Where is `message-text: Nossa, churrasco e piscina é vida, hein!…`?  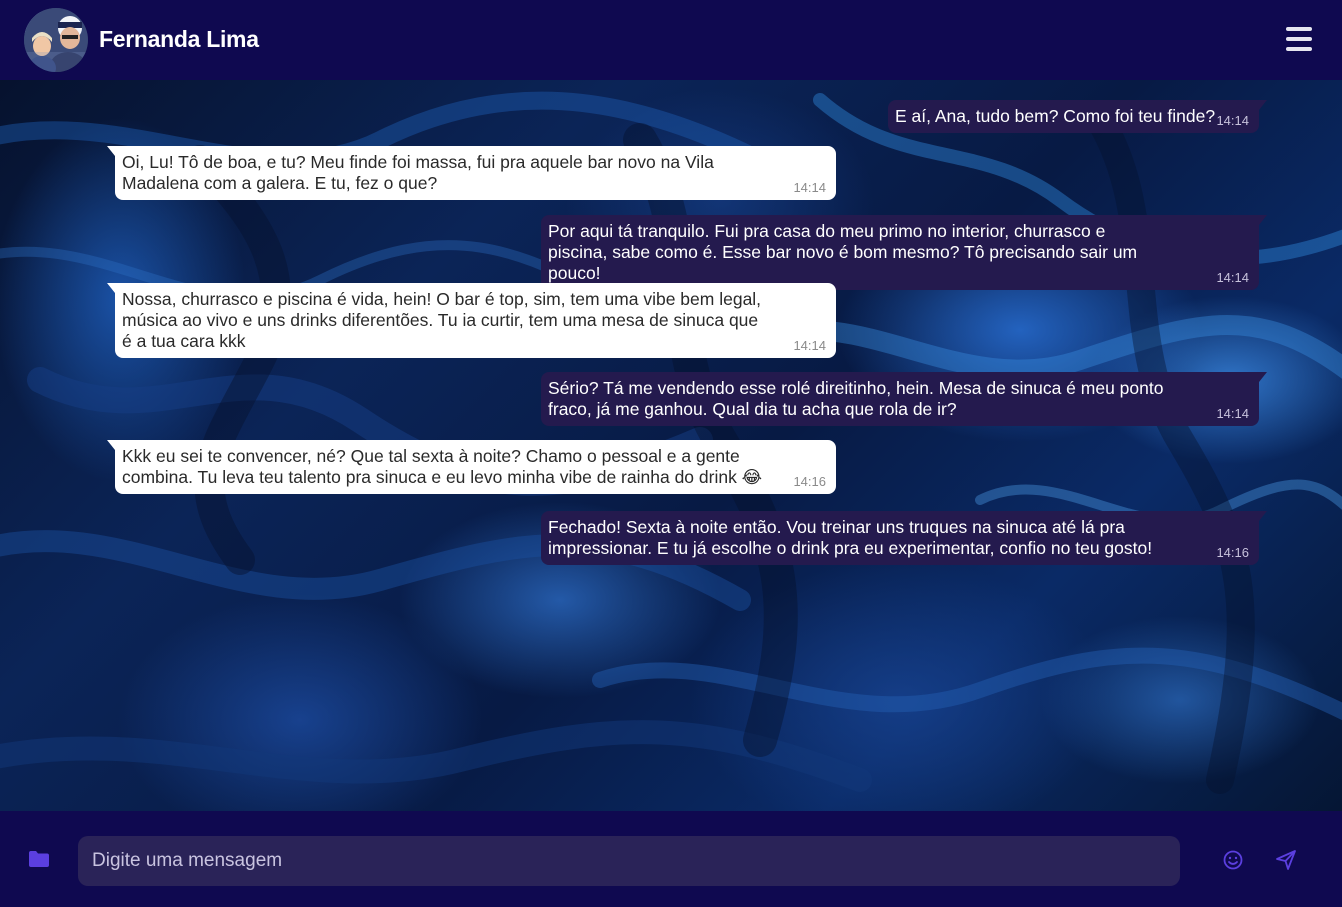 message-text: Nossa, churrasco e piscina é vida, hein!… is located at coordinates (444, 320).